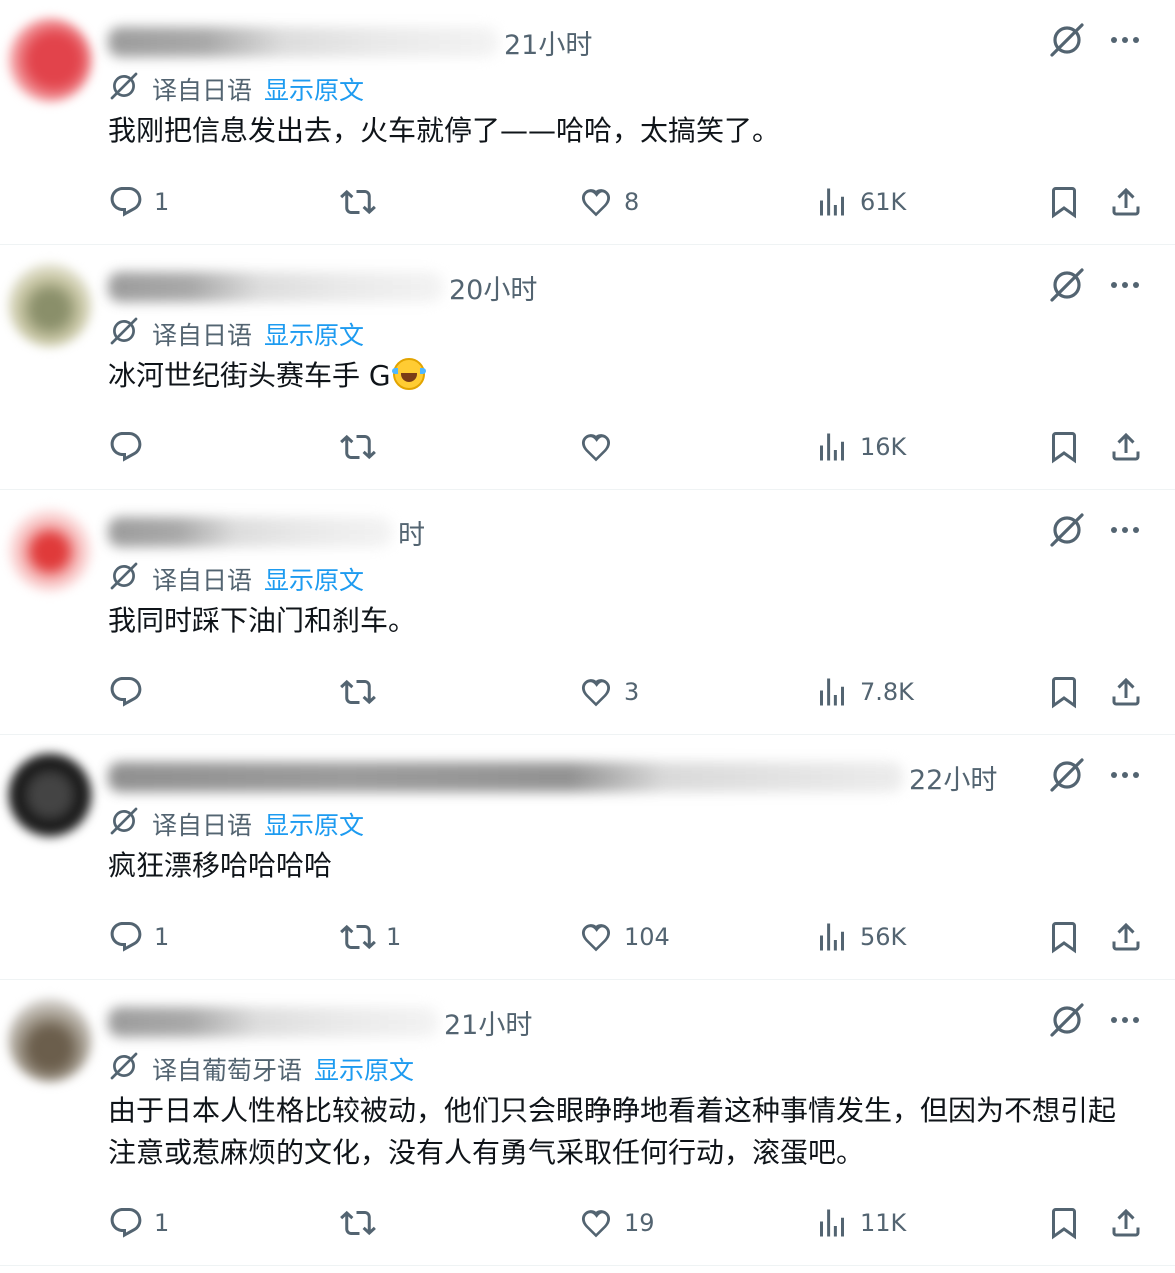 This screenshot has height=1273, width=1175. What do you see at coordinates (887, 692) in the screenshot?
I see `views-count: 7.8K` at bounding box center [887, 692].